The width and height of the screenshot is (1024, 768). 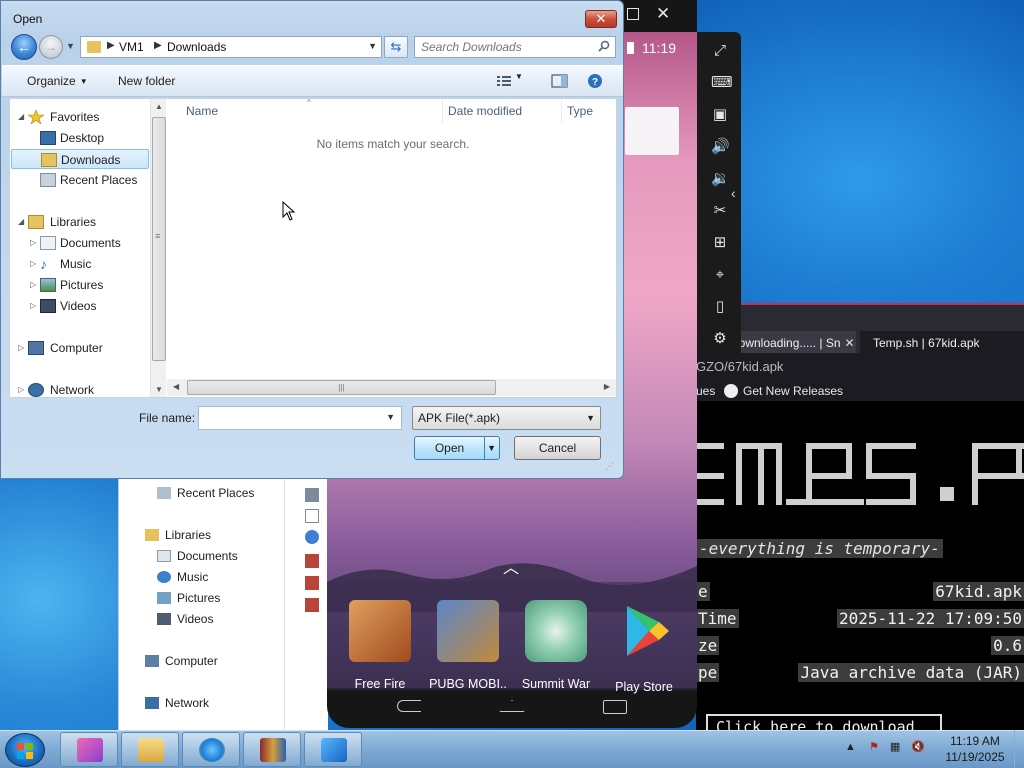 I want to click on show-hidden-icons-icon: ▲, so click(x=850, y=747).